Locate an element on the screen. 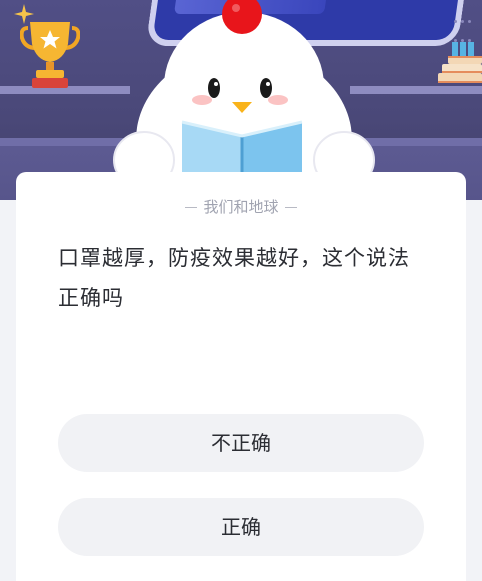 The image size is (482, 581). divider-right is located at coordinates (290, 207).